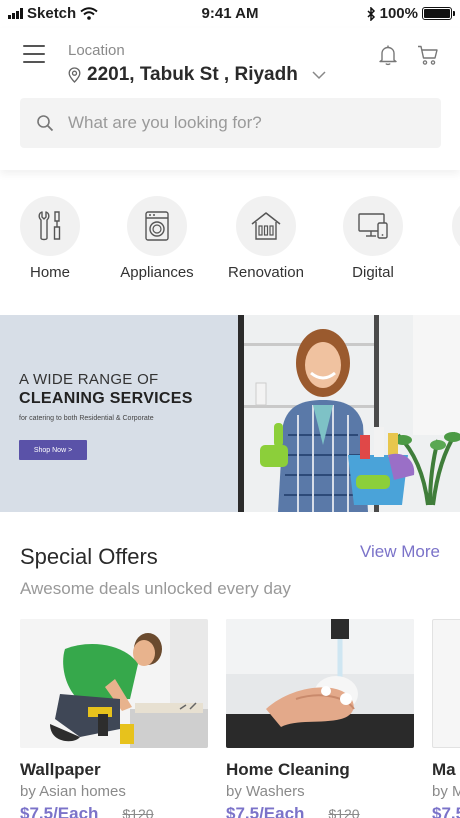 The width and height of the screenshot is (460, 818). Describe the element at coordinates (428, 55) in the screenshot. I see `cart-icon` at that location.